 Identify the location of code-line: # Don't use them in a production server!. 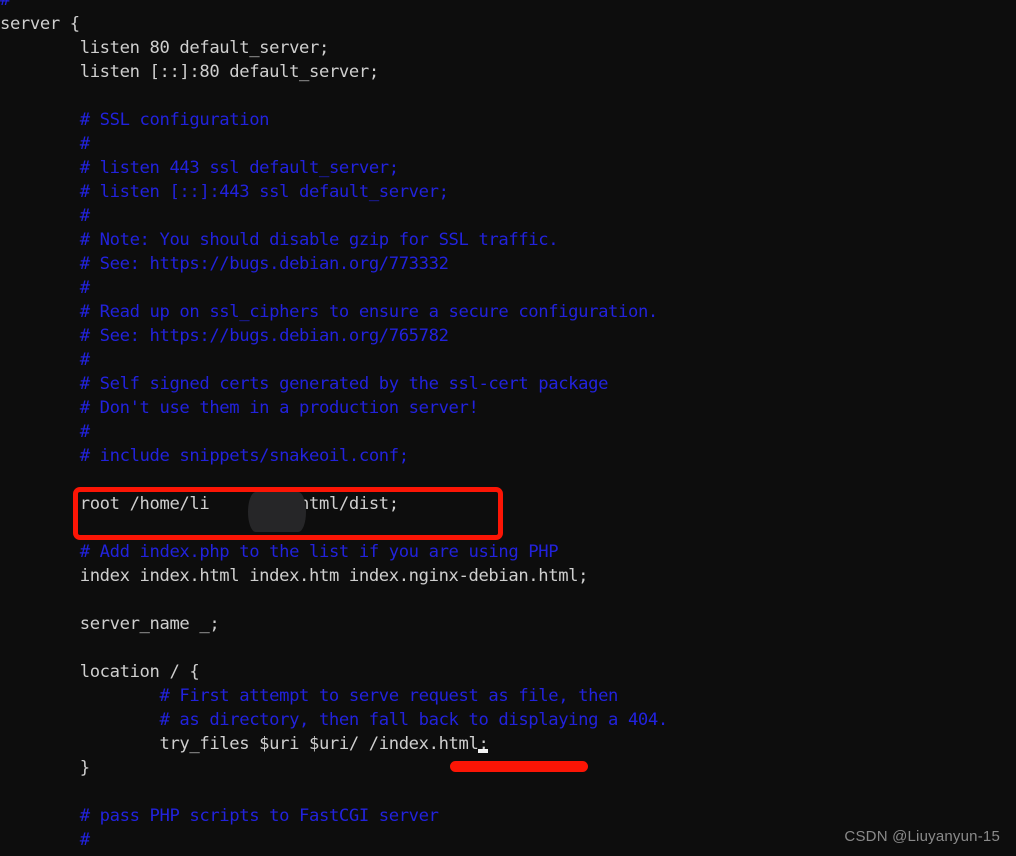
(334, 408).